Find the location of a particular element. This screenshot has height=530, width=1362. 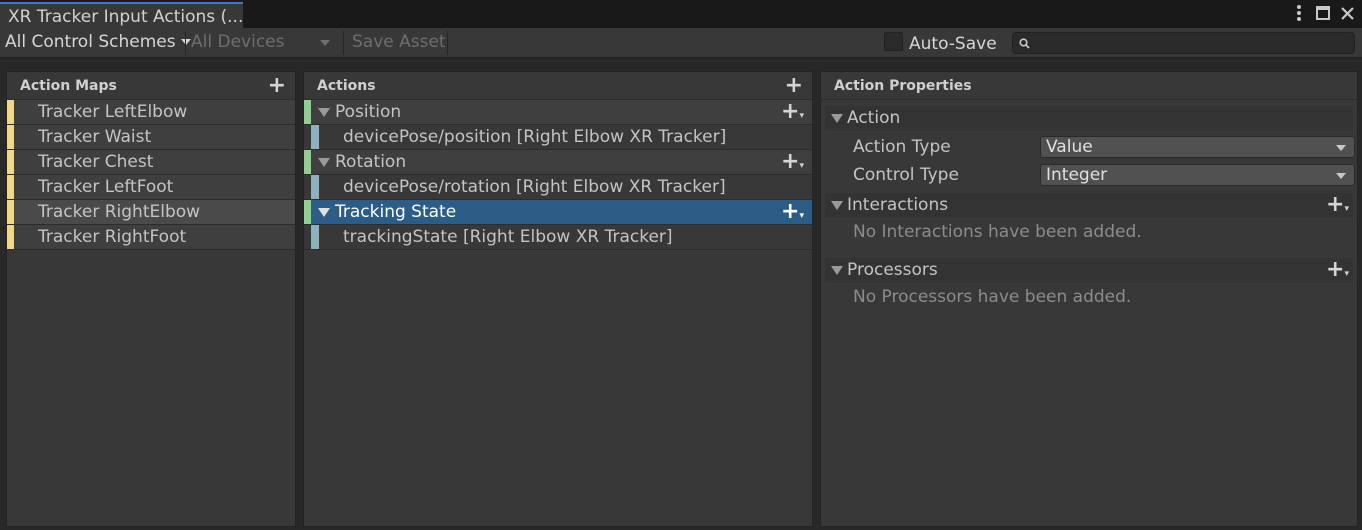

actions-header: Actions + is located at coordinates (558, 86).